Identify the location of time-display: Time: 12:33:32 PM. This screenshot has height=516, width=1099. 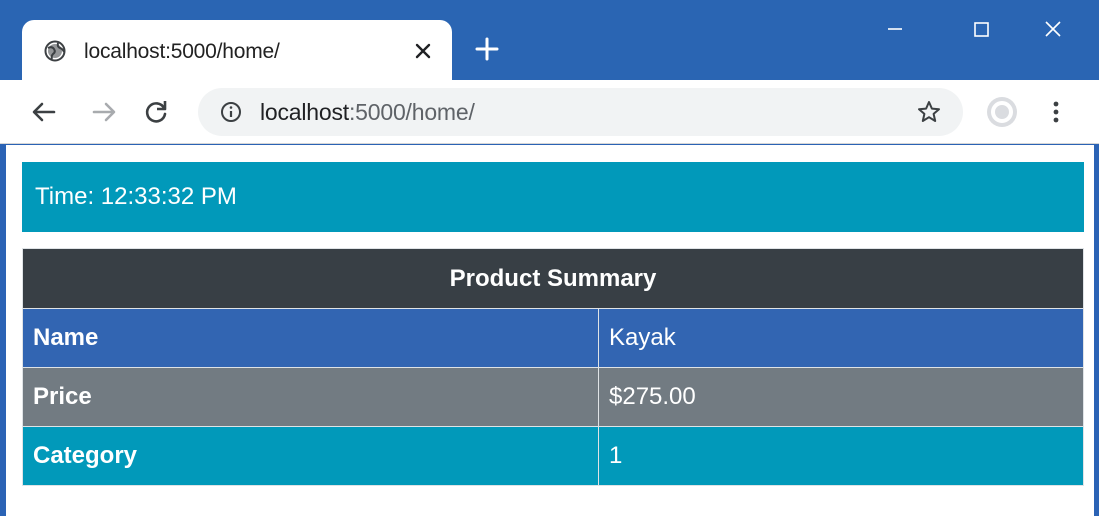
(553, 197).